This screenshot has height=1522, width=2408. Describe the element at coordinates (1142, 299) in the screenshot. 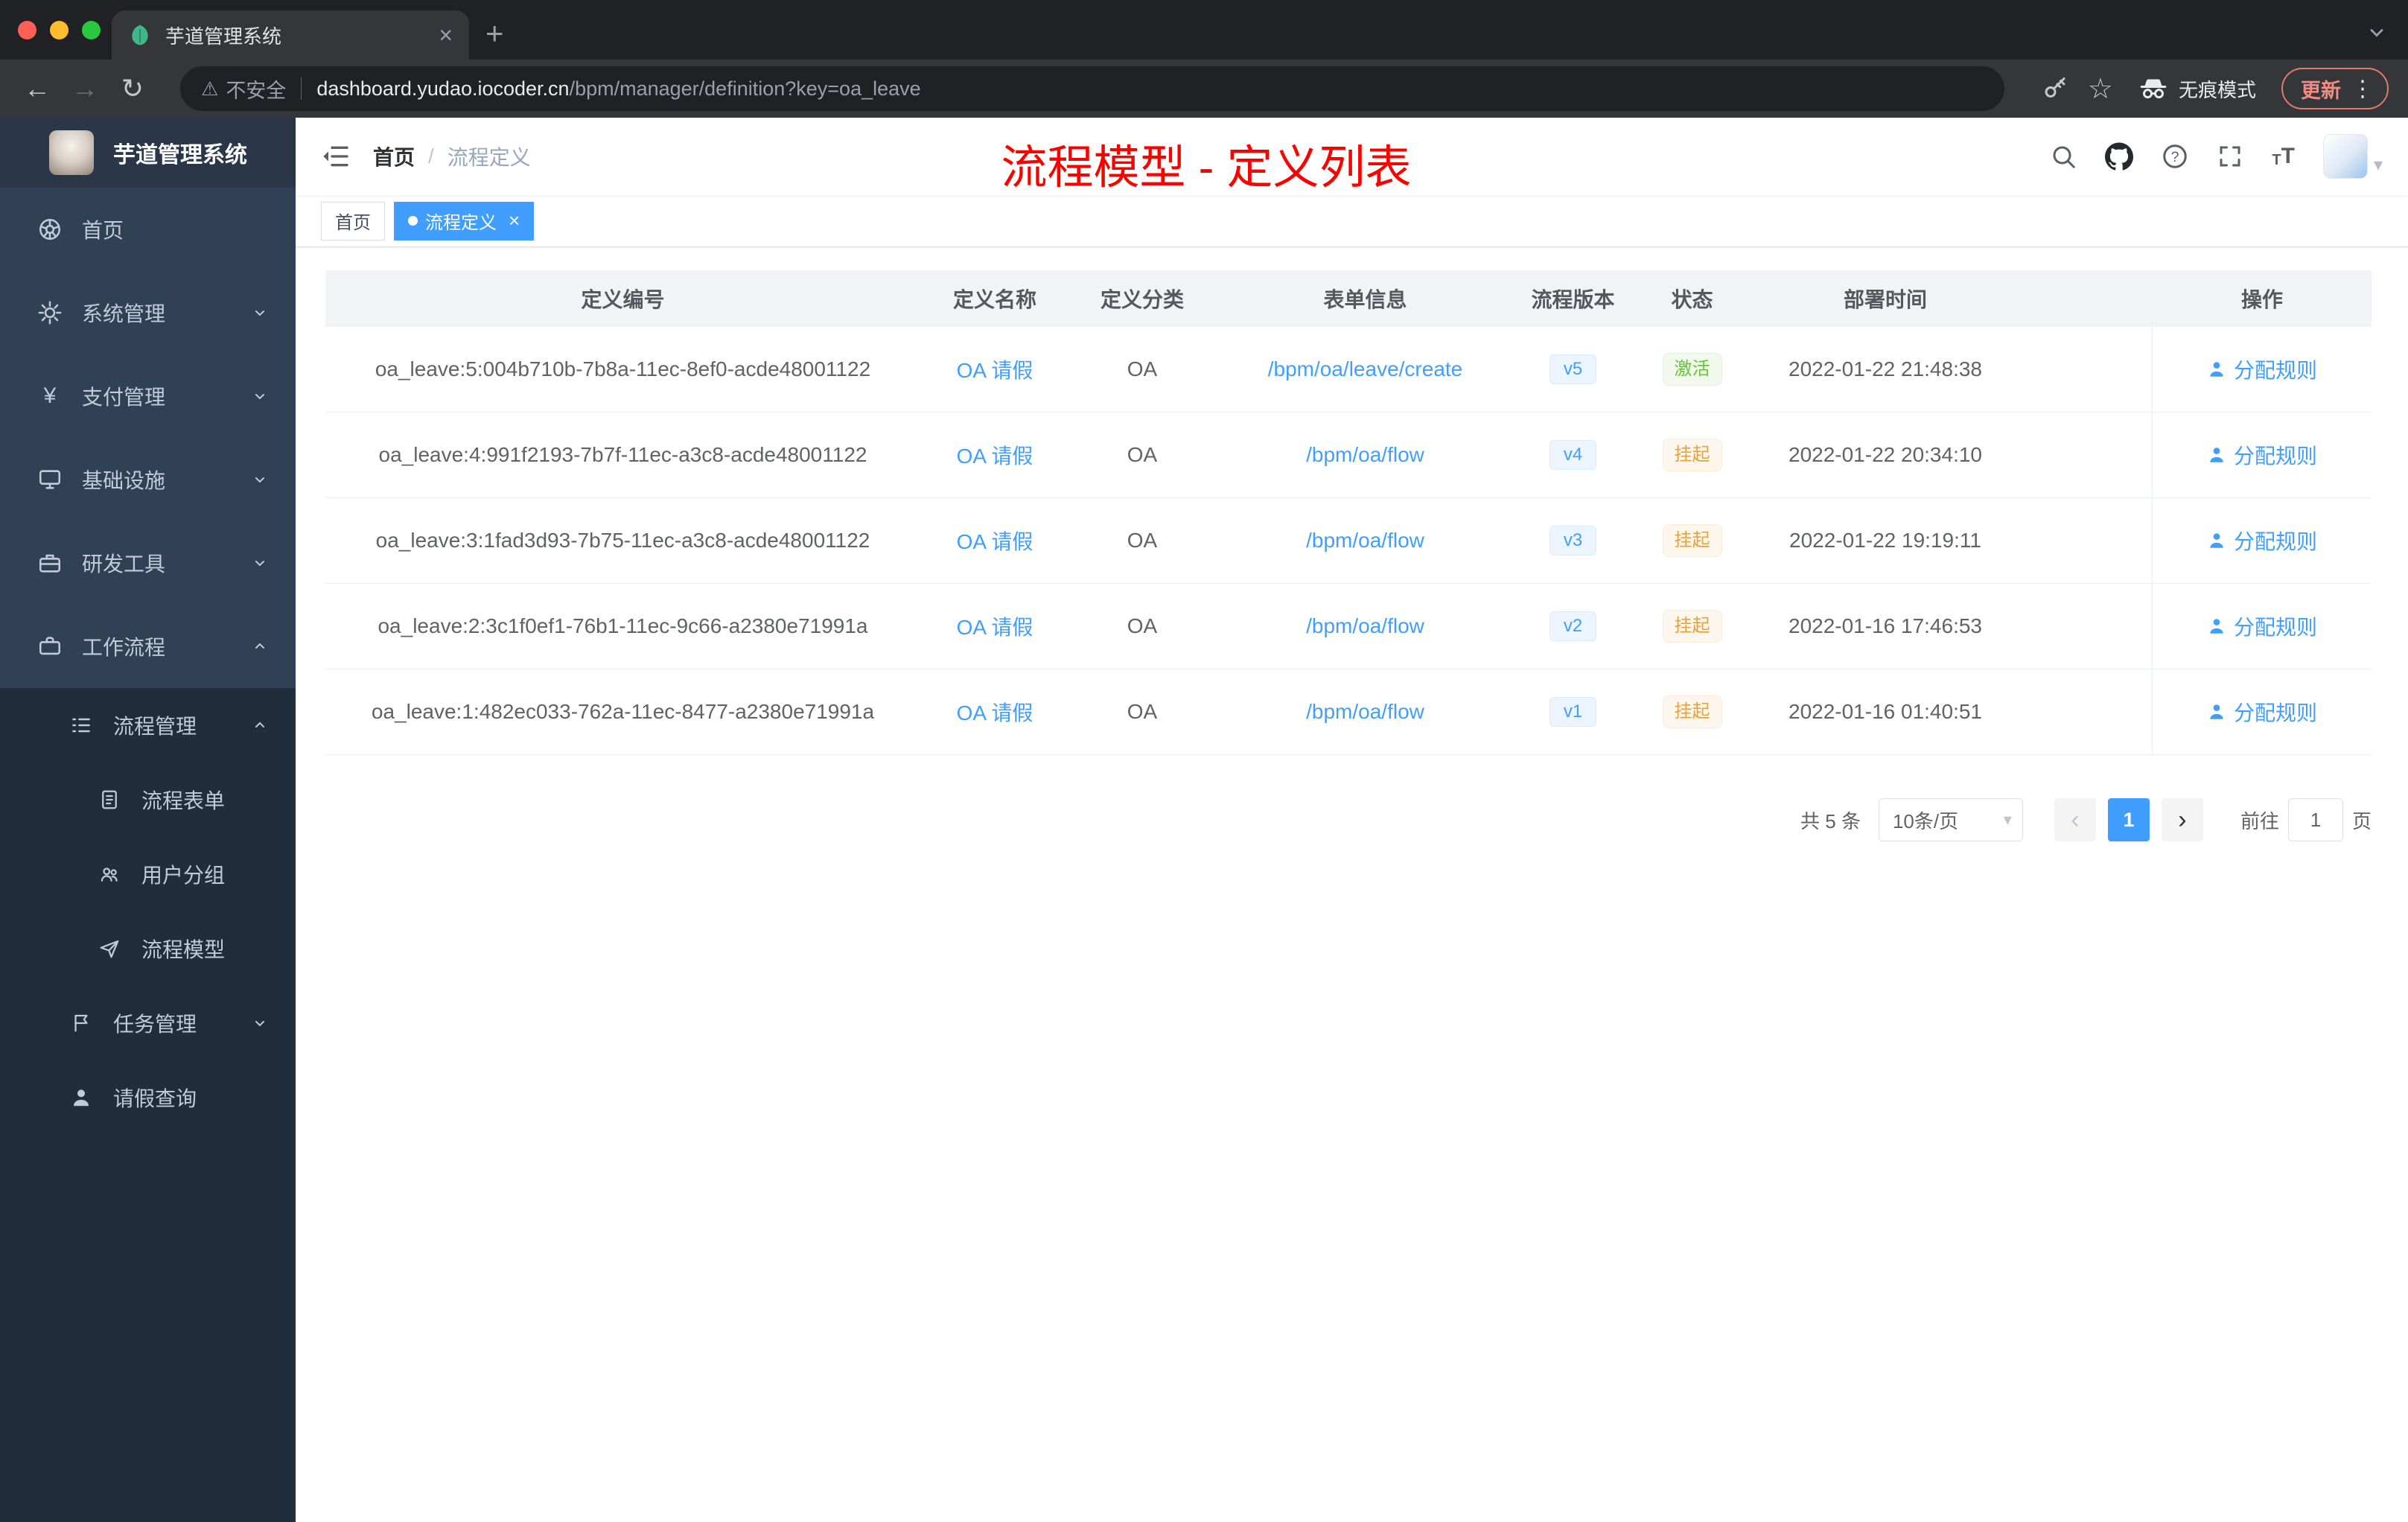

I see `column-header: 定义分类` at that location.